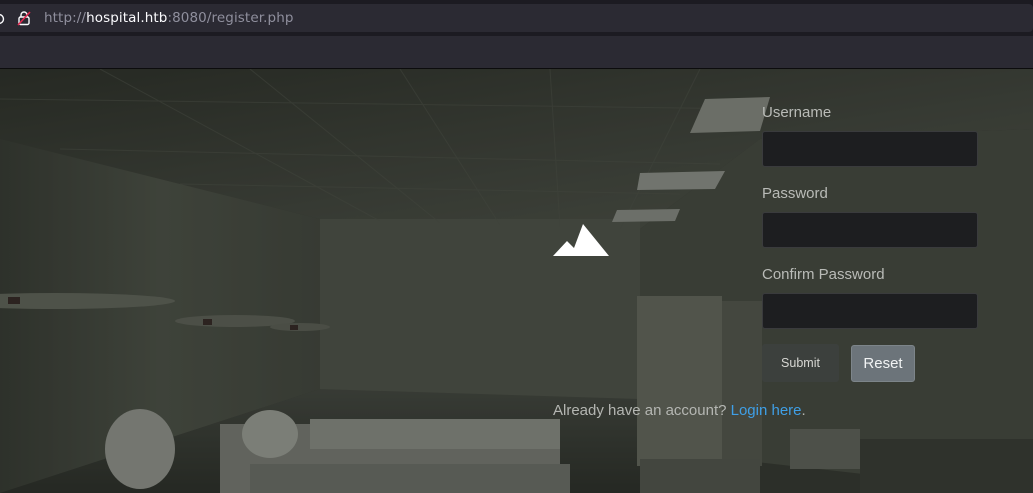 The height and width of the screenshot is (493, 1033). What do you see at coordinates (870, 311) in the screenshot?
I see `confirm-password-input` at bounding box center [870, 311].